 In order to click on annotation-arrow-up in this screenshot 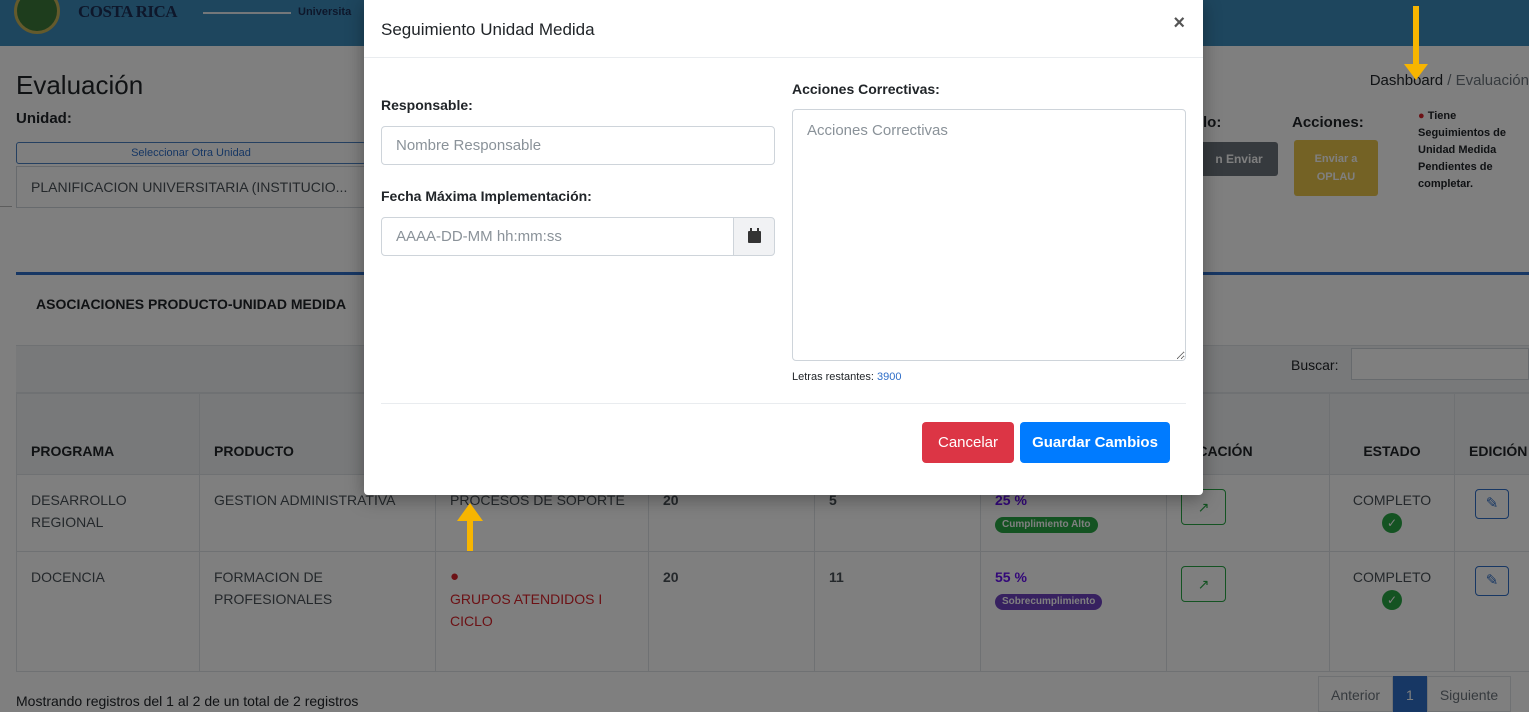, I will do `click(470, 527)`.